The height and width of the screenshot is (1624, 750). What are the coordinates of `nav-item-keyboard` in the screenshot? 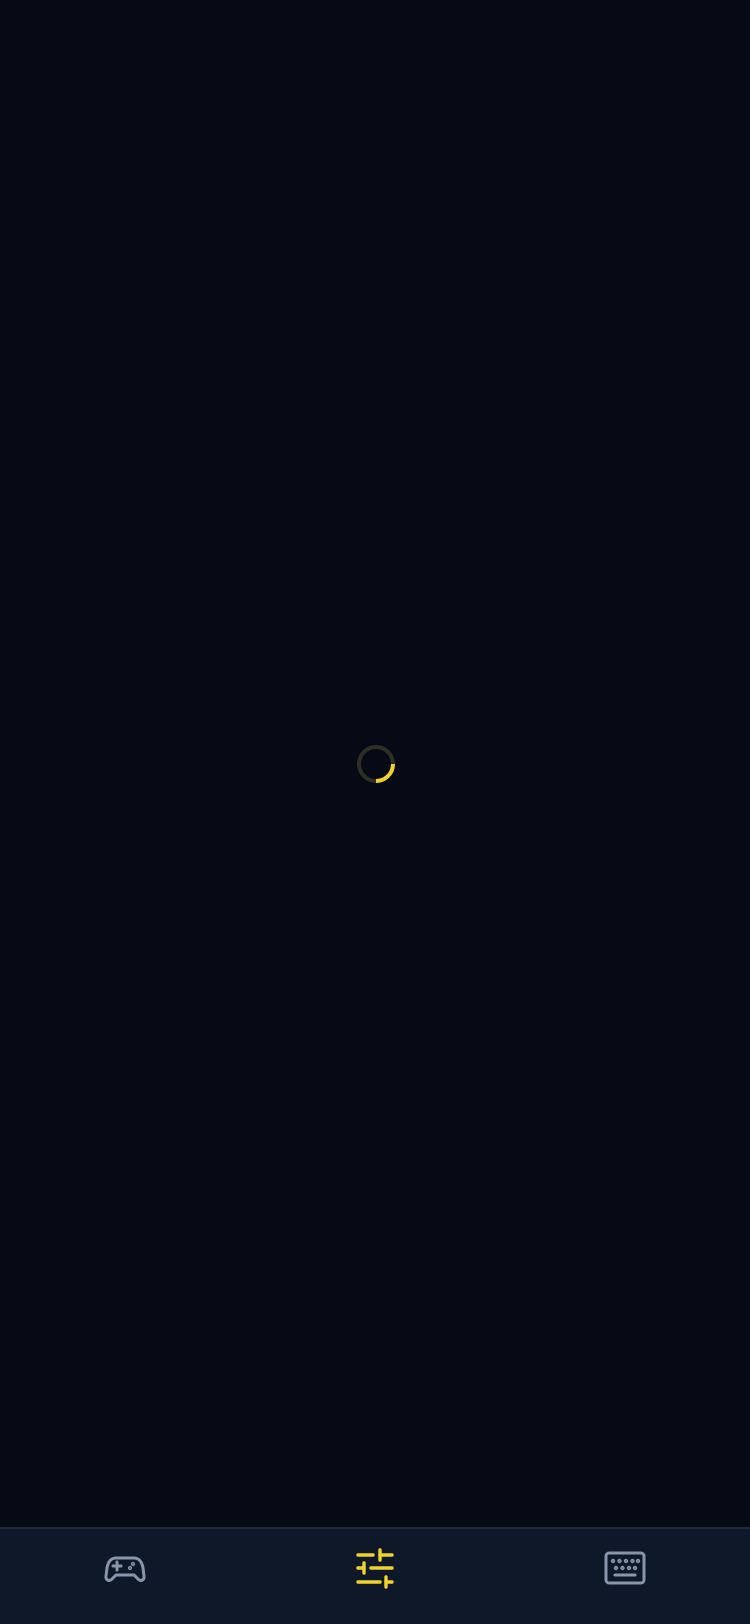 It's located at (625, 1576).